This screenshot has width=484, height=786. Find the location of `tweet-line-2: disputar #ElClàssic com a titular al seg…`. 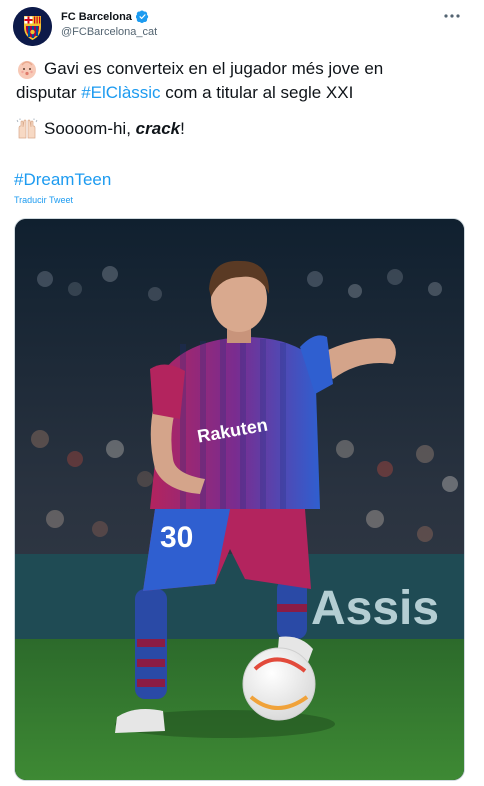

tweet-line-2: disputar #ElClàssic com a titular al seg… is located at coordinates (236, 93).